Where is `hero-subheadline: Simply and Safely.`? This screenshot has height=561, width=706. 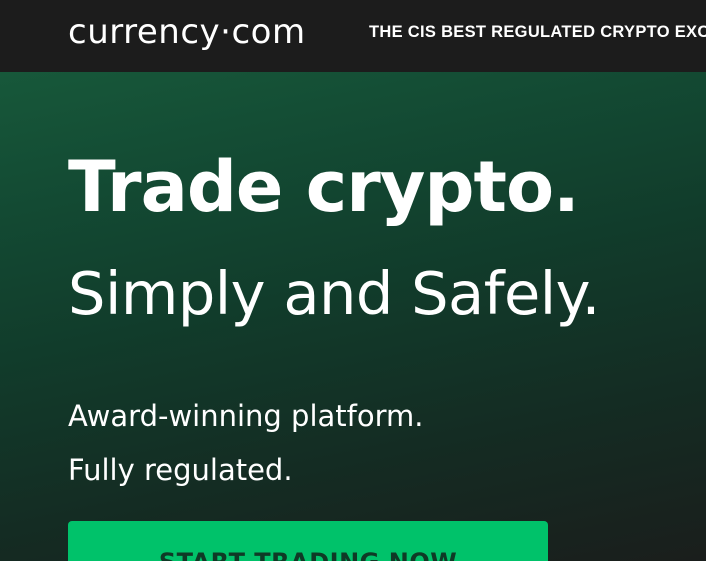
hero-subheadline: Simply and Safely. is located at coordinates (334, 293).